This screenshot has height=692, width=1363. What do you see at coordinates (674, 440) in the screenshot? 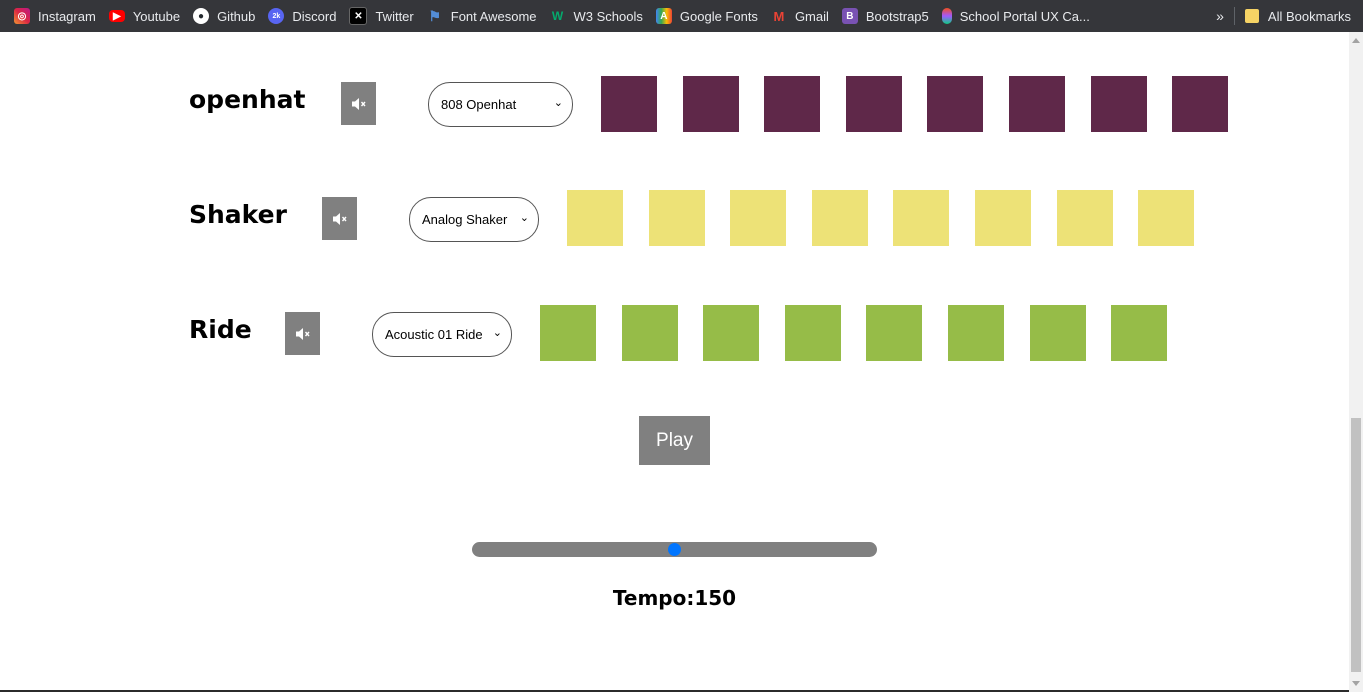
I see `play-button: Play` at bounding box center [674, 440].